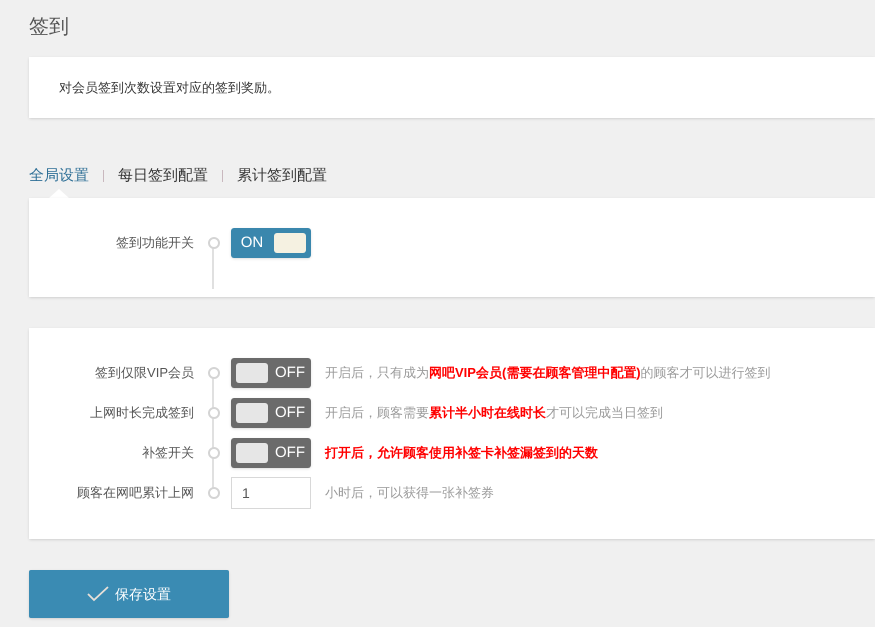 This screenshot has height=627, width=875. Describe the element at coordinates (461, 453) in the screenshot. I see `hint-text: 打开后，允许顾客使用补签卡补签漏签到的天数` at that location.